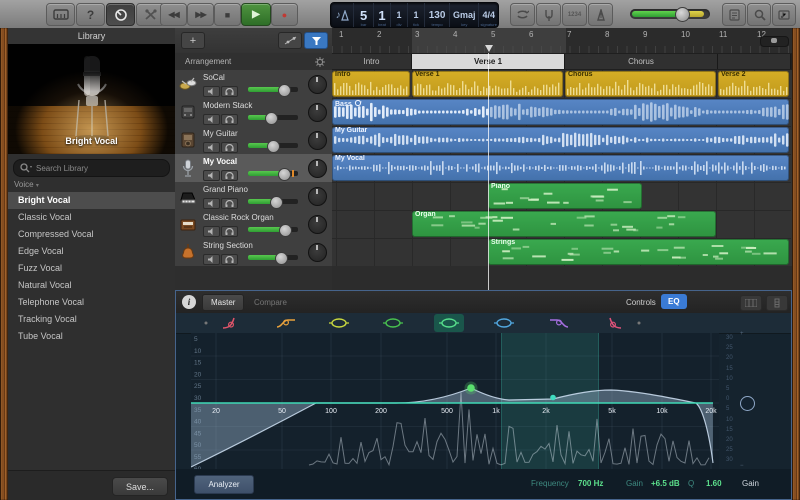 The image size is (800, 500). Describe the element at coordinates (734, 14) in the screenshot. I see `notepad-button` at that location.